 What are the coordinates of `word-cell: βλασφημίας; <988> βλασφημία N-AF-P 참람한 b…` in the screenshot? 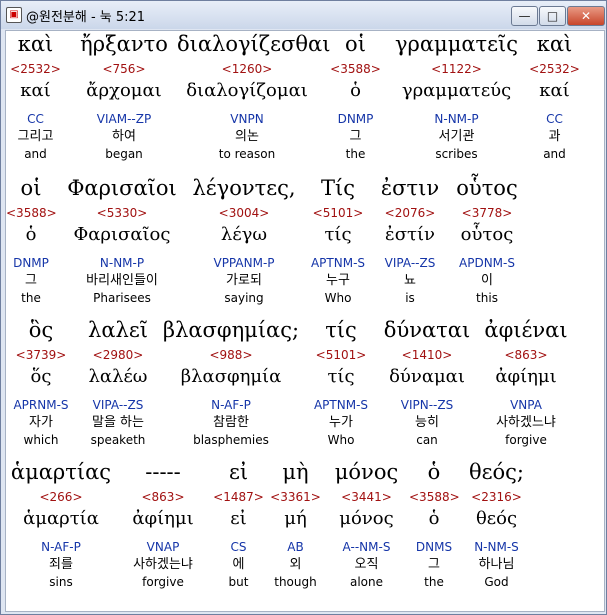 It's located at (231, 388).